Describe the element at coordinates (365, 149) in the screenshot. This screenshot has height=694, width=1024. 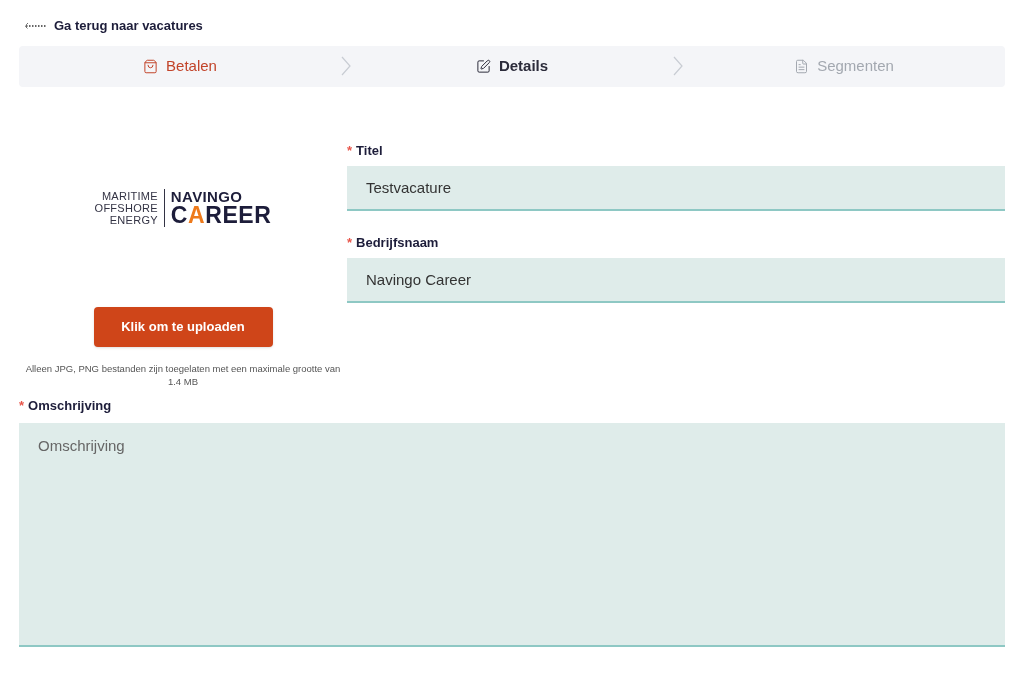
I see `field-label: * Titel` at that location.